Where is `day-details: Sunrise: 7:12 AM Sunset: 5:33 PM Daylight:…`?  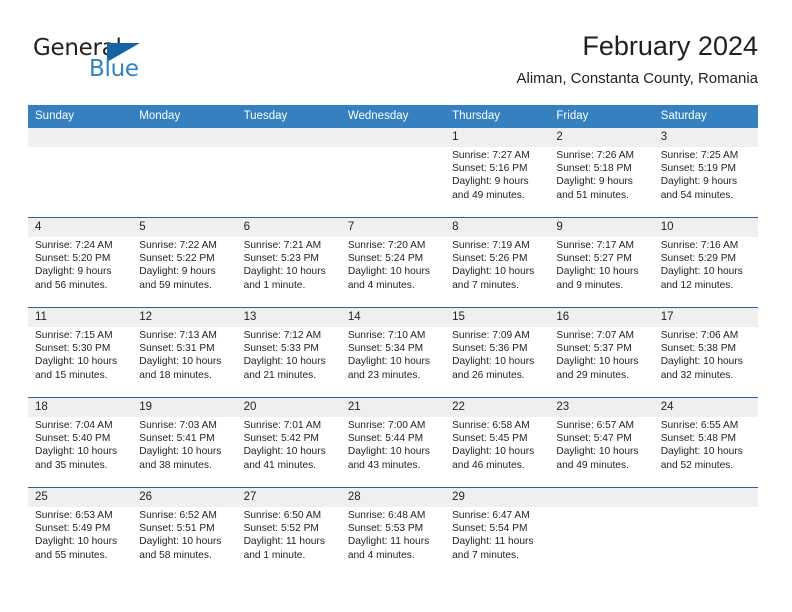
day-details: Sunrise: 7:12 AM Sunset: 5:33 PM Daylight:… is located at coordinates (289, 354).